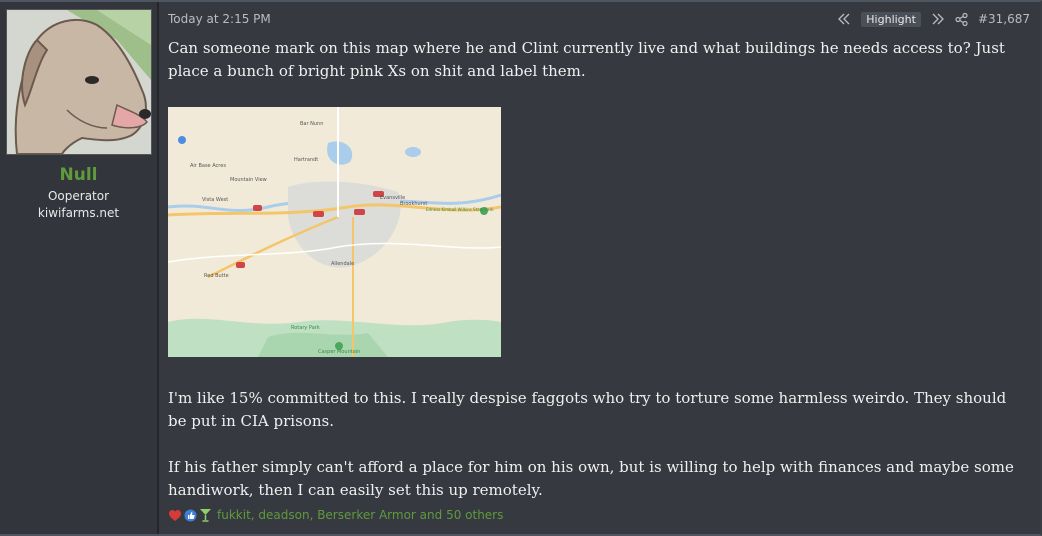 The width and height of the screenshot is (1042, 536). What do you see at coordinates (190, 515) in the screenshot?
I see `thumbs-up-reaction-icon` at bounding box center [190, 515].